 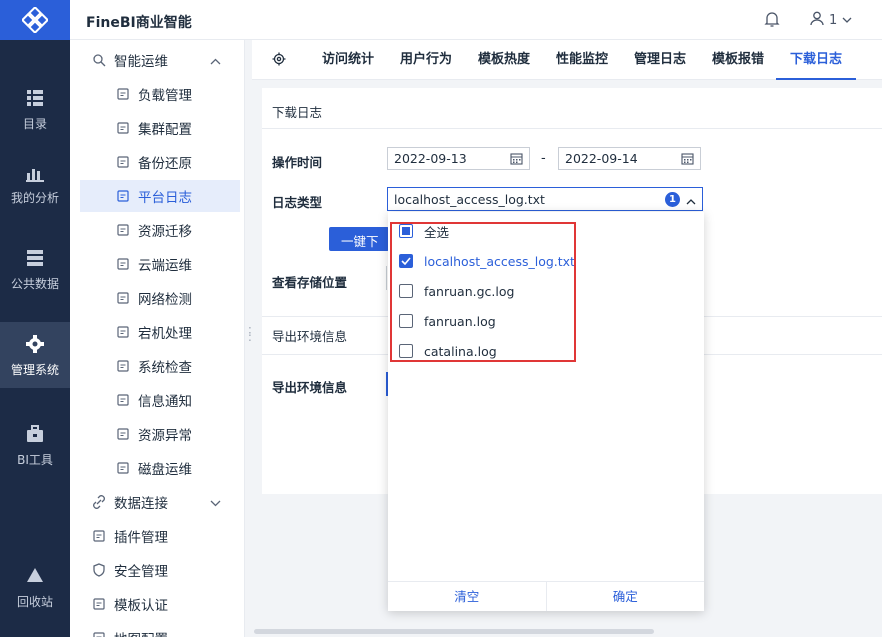 What do you see at coordinates (35, 355) in the screenshot?
I see `rail-item-system-admin: 管理系统` at bounding box center [35, 355].